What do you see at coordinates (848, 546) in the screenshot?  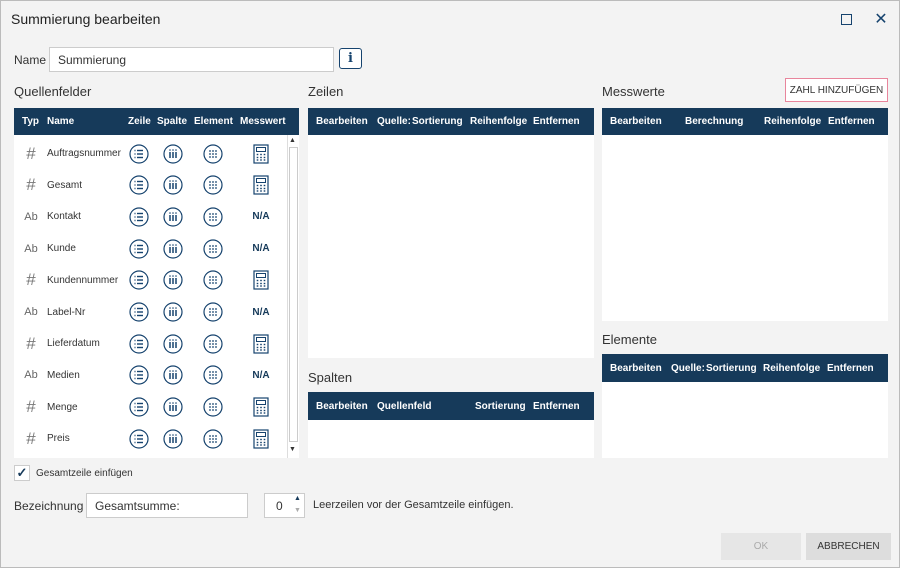 I see `cancel-button: ABBRECHEN` at bounding box center [848, 546].